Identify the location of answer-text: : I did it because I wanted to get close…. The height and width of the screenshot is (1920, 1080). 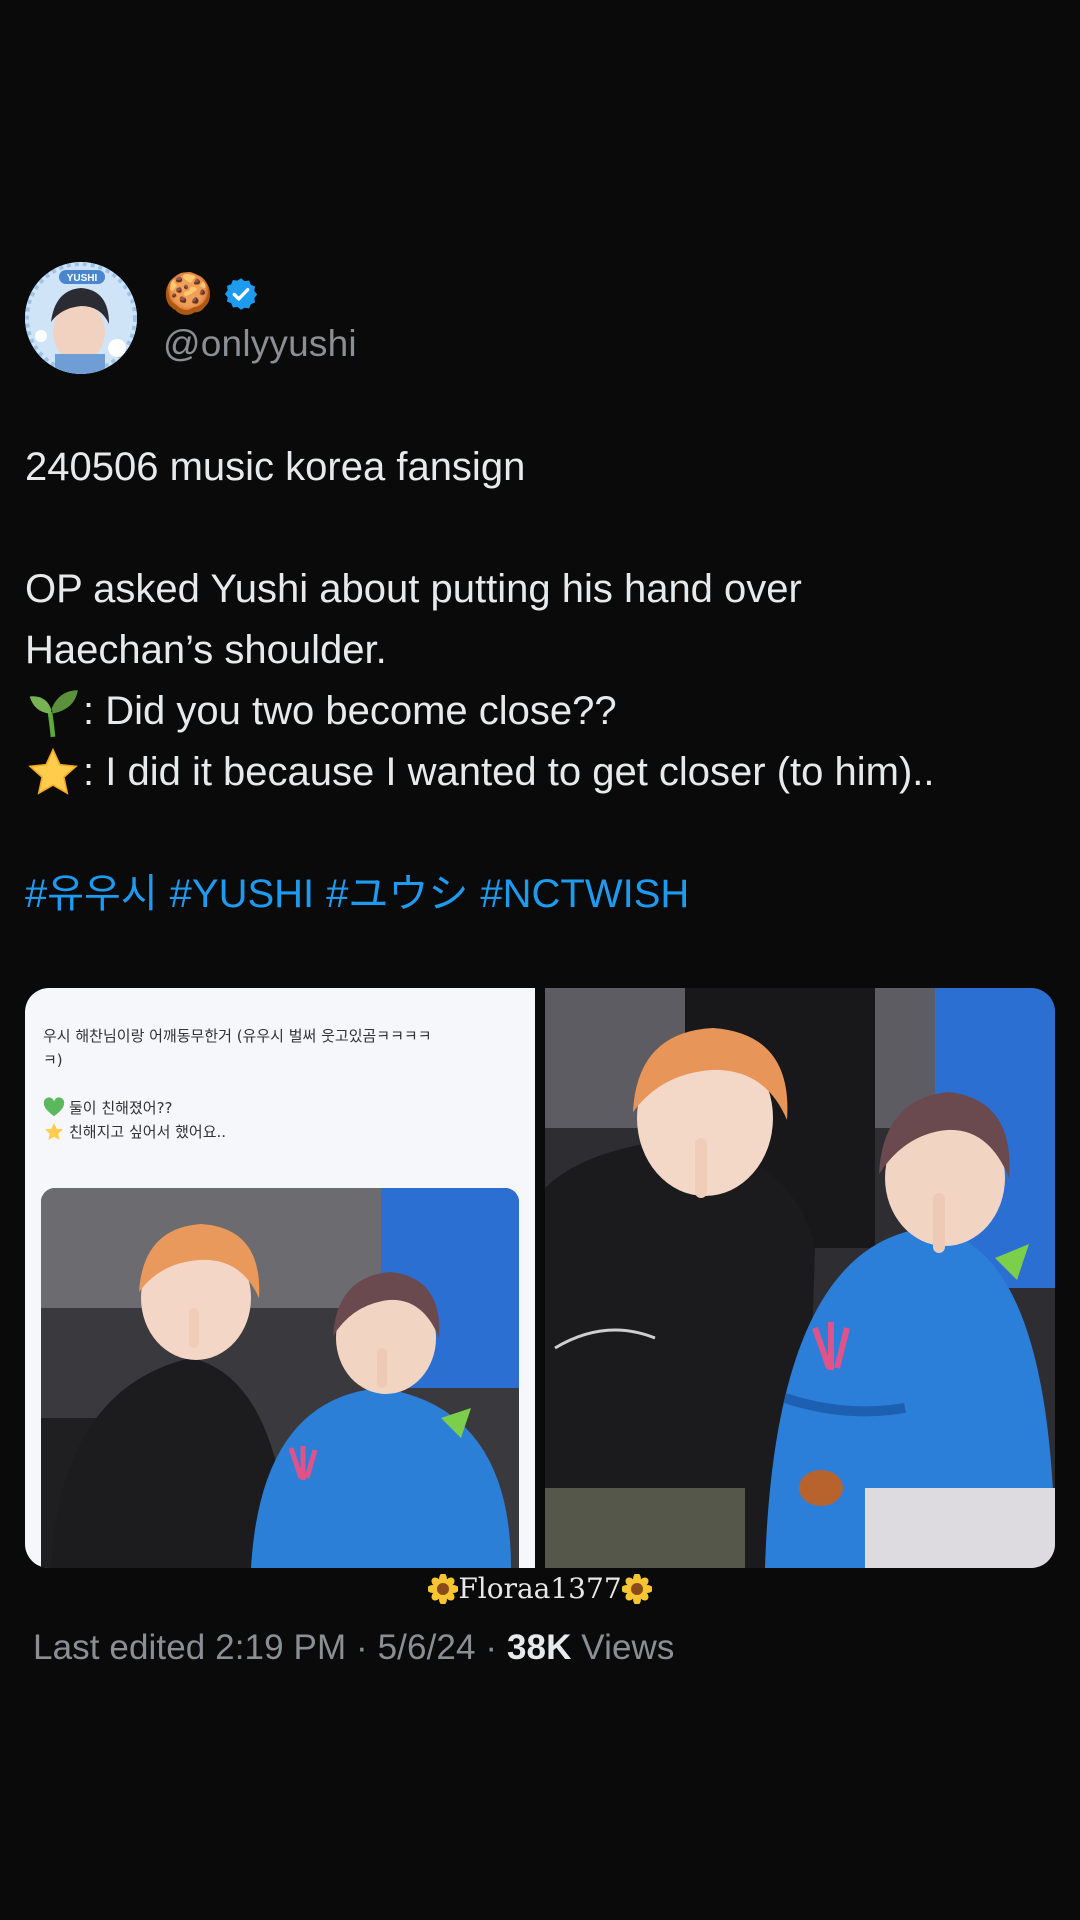
(509, 772).